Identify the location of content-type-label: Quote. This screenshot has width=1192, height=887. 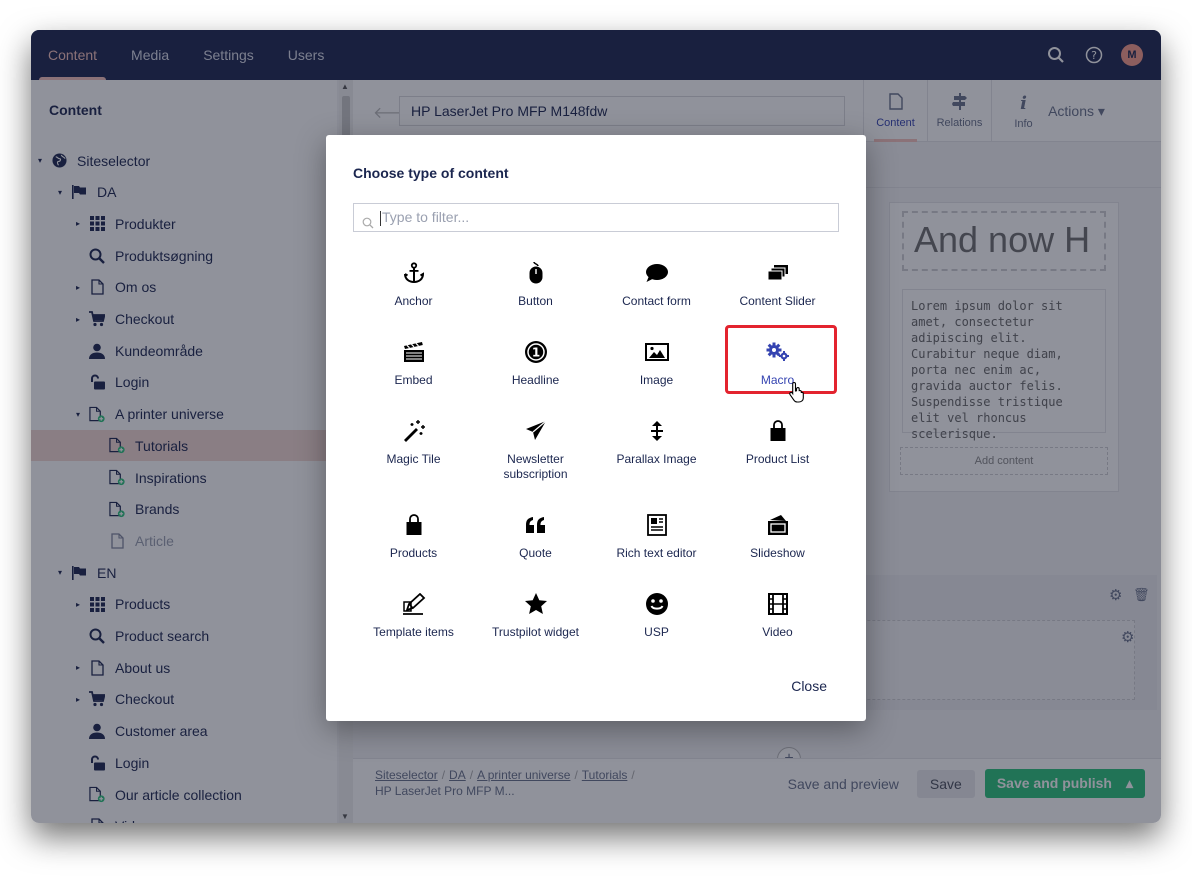
(535, 553).